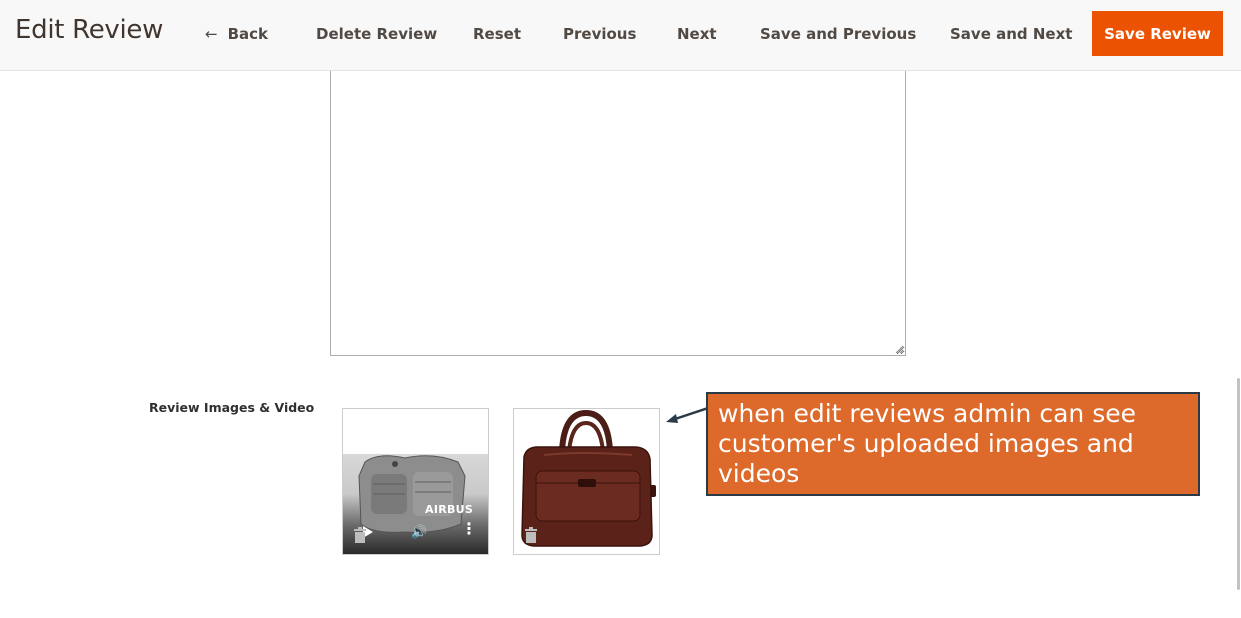 Image resolution: width=1241 pixels, height=618 pixels. Describe the element at coordinates (1157, 33) in the screenshot. I see `save-review-button: Save Review` at that location.